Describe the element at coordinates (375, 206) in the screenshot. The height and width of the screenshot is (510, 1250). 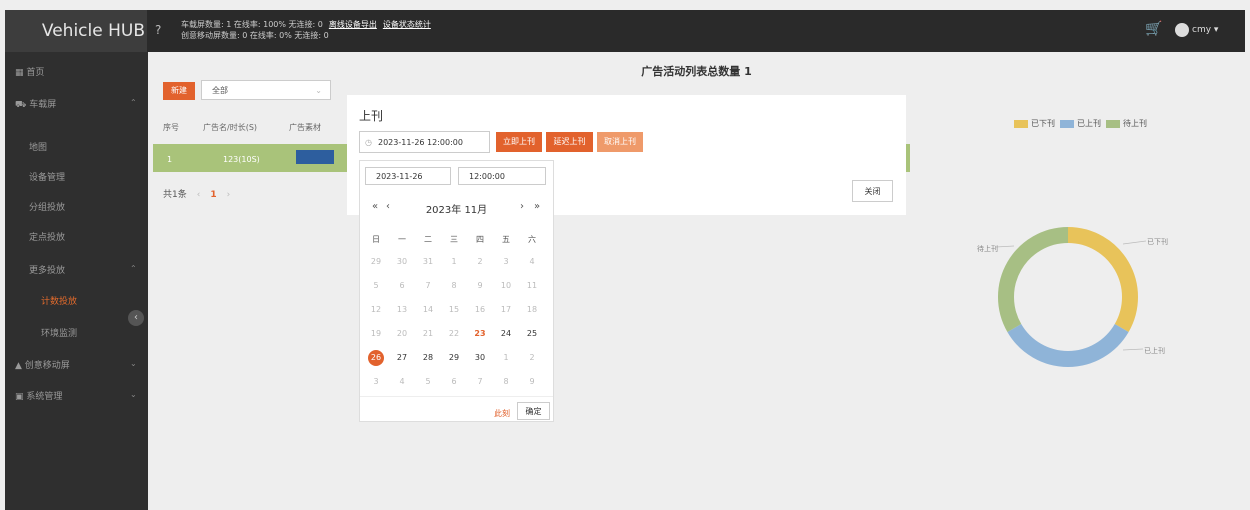
I see `prev-year-button: «` at that location.